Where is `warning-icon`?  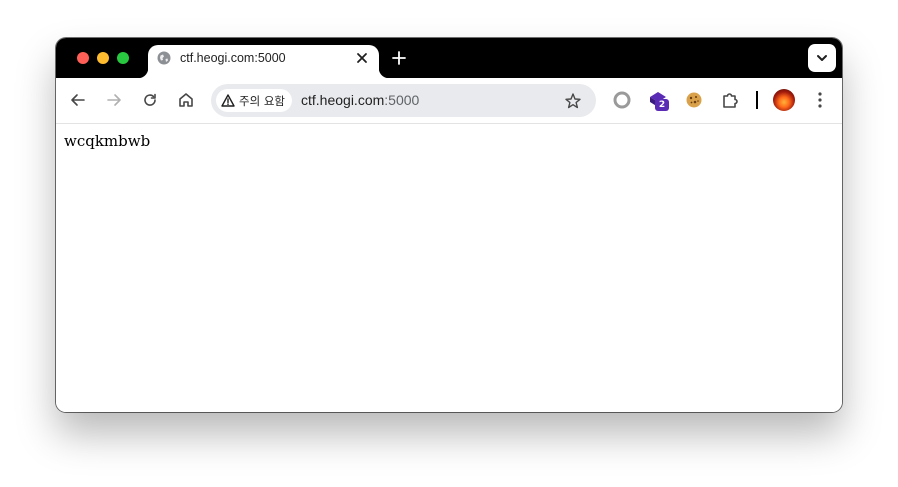
warning-icon is located at coordinates (228, 100).